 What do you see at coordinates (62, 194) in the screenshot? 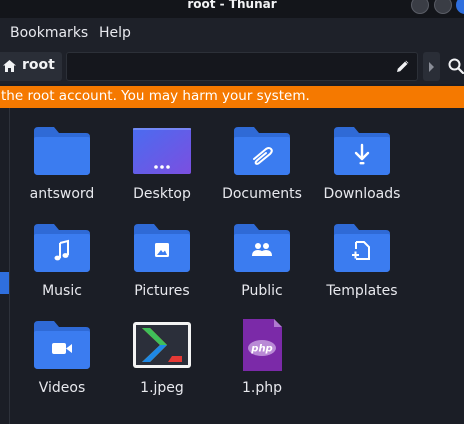
I see `file-item-label: antsword` at bounding box center [62, 194].